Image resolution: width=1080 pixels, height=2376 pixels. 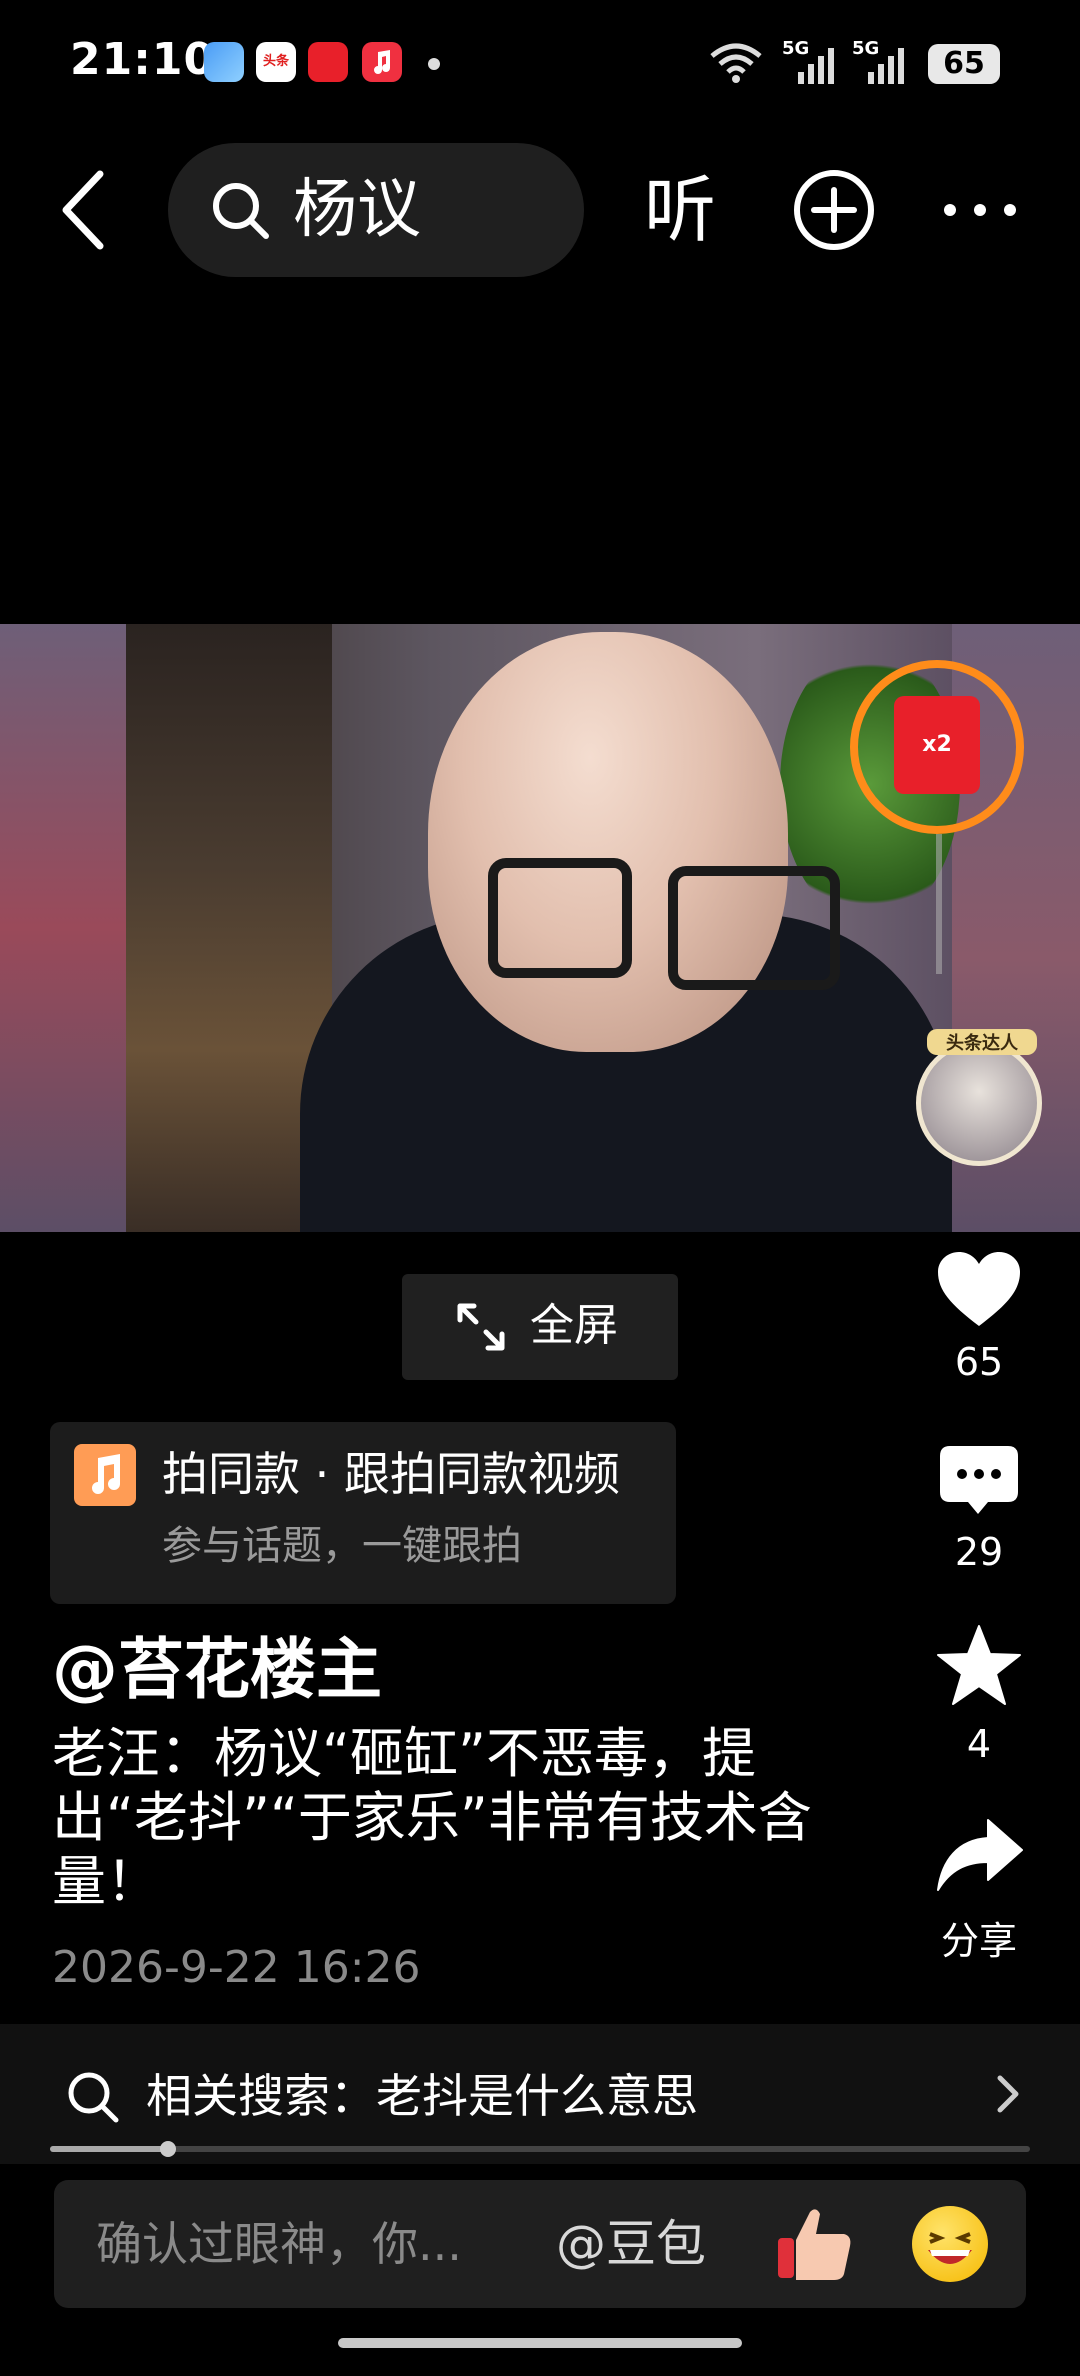 I want to click on post-date: 2026-9-22 16:26, so click(x=236, y=1967).